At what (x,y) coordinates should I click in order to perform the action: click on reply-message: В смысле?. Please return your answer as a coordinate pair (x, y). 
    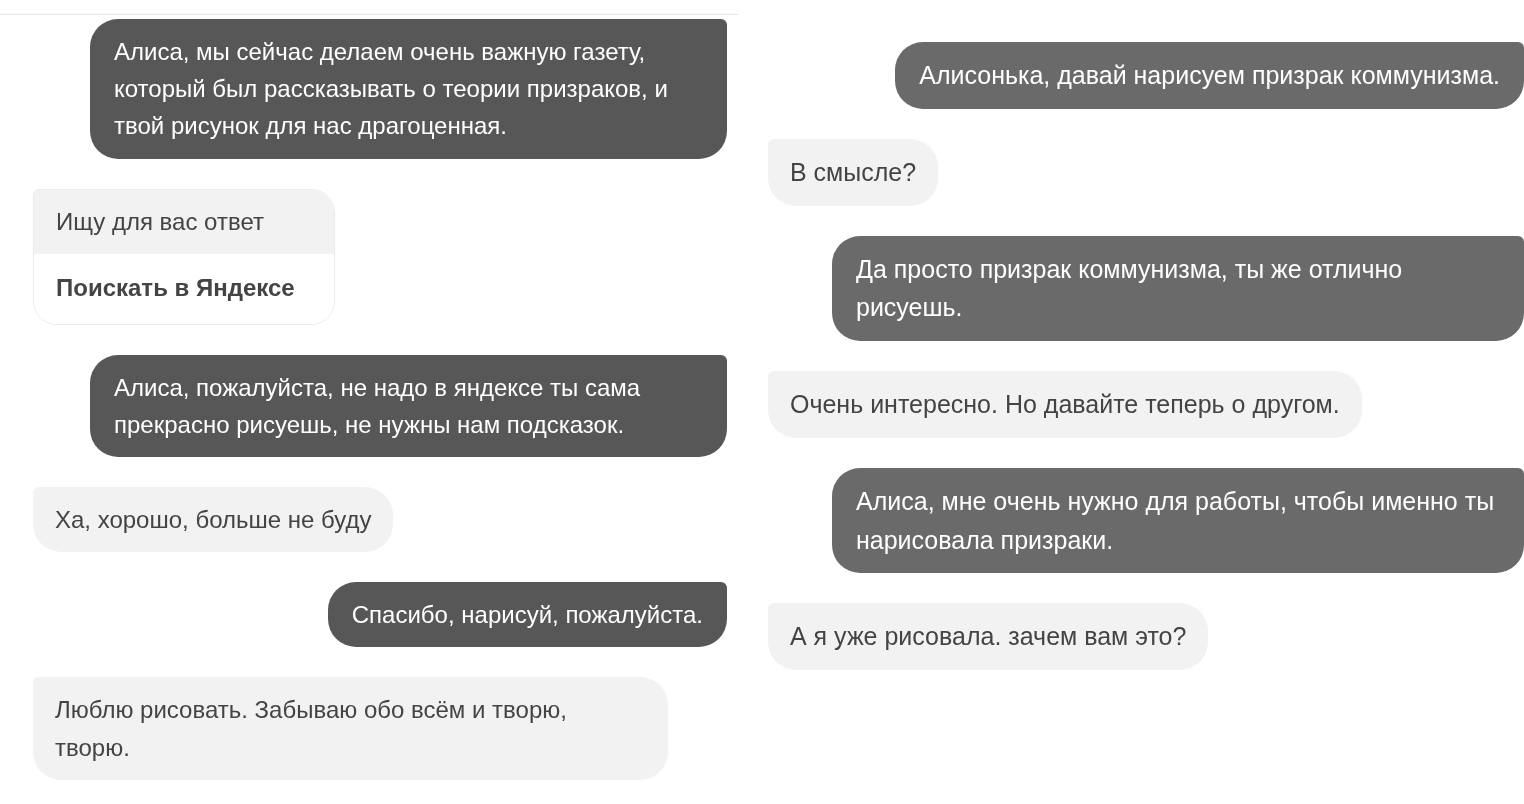
    Looking at the image, I should click on (853, 172).